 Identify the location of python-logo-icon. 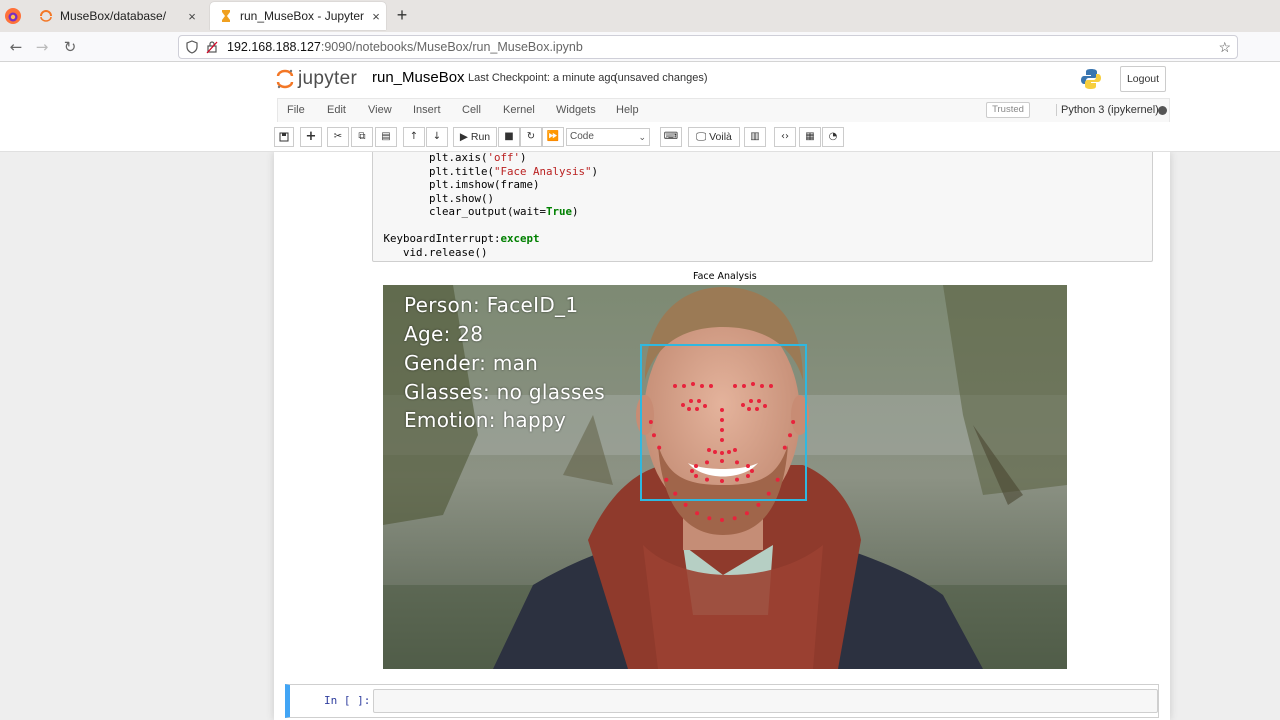
(1091, 79).